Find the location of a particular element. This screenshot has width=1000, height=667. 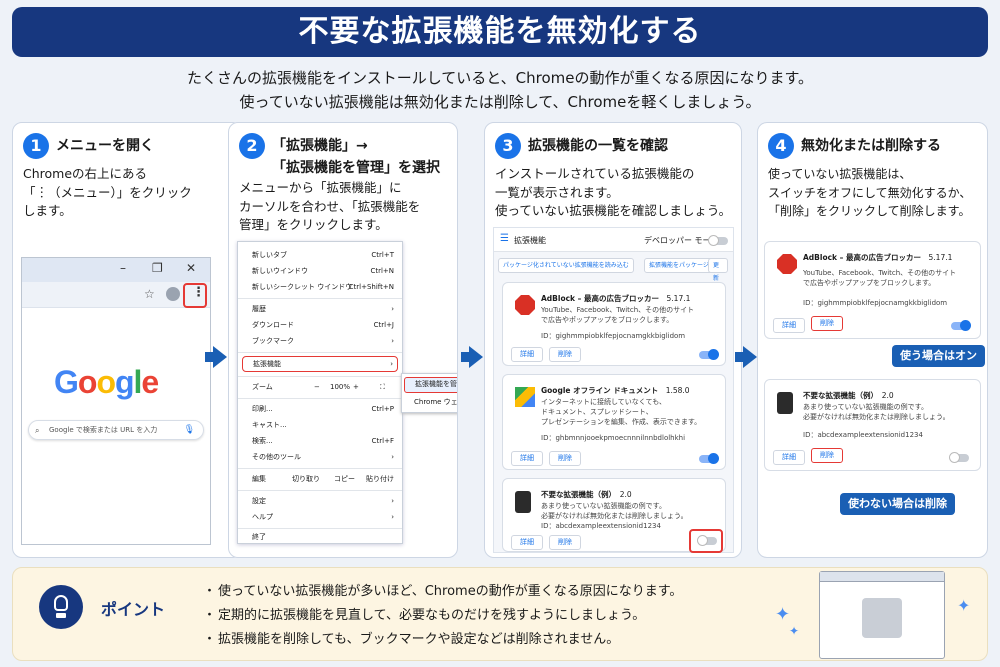

fullscreen-icon: ⛶ is located at coordinates (382, 387).